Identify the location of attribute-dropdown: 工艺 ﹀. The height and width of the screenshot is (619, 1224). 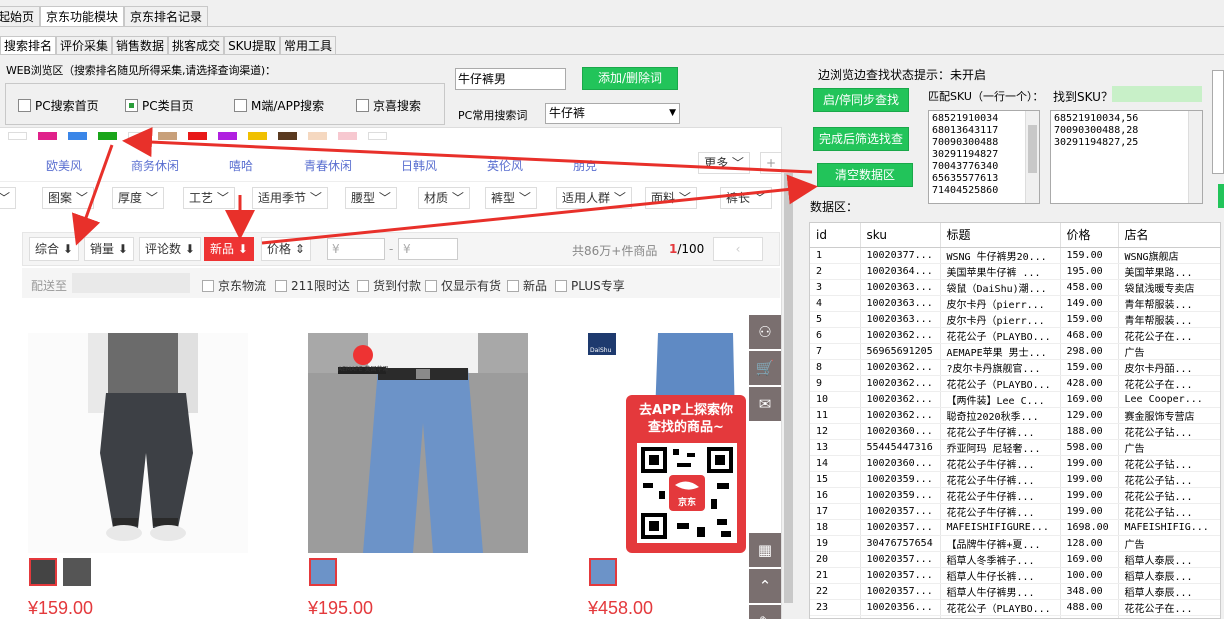
(209, 198).